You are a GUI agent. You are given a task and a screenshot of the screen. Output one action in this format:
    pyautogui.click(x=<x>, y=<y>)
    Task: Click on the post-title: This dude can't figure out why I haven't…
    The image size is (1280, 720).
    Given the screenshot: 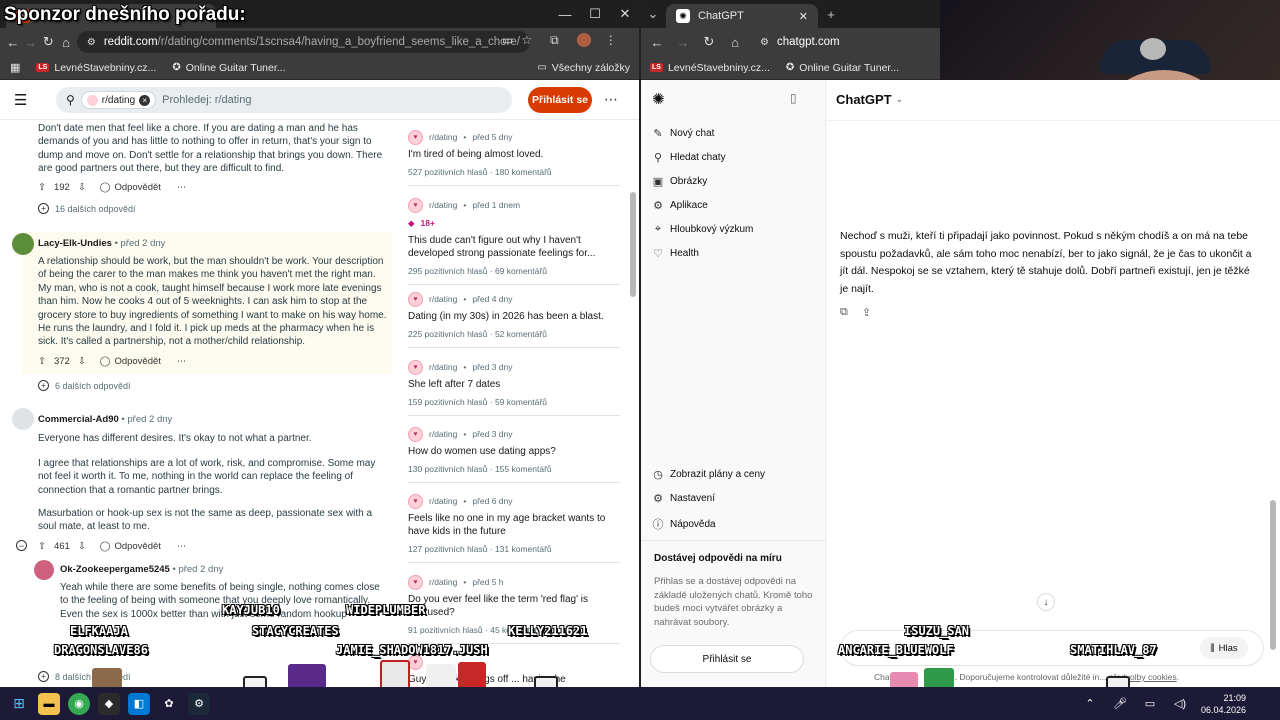 What is the action you would take?
    pyautogui.click(x=514, y=247)
    